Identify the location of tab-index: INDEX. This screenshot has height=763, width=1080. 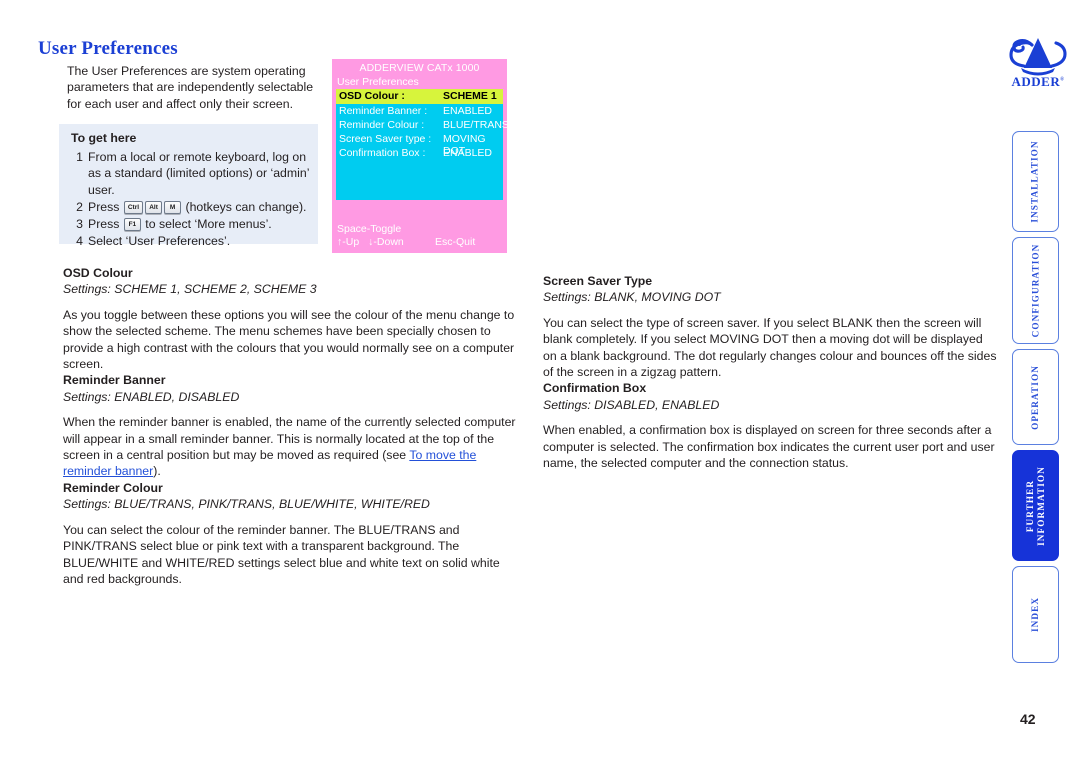
(1035, 614).